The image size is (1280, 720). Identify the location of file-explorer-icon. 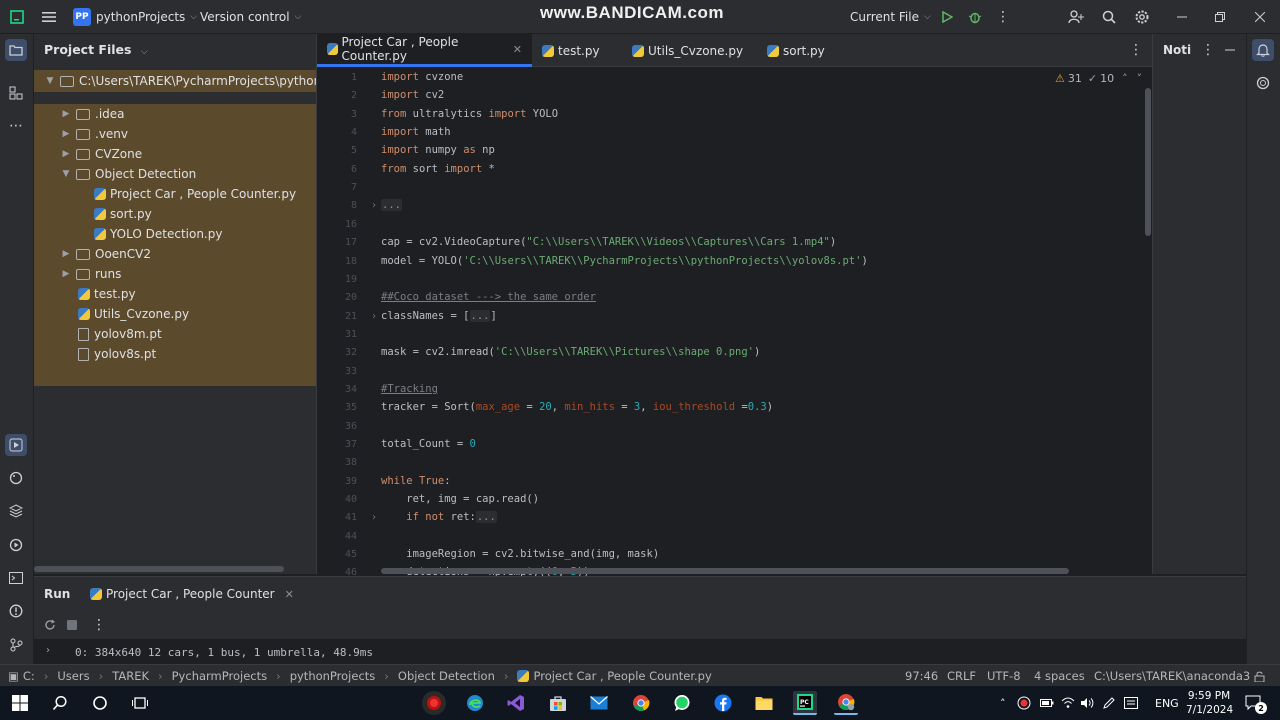
(764, 703).